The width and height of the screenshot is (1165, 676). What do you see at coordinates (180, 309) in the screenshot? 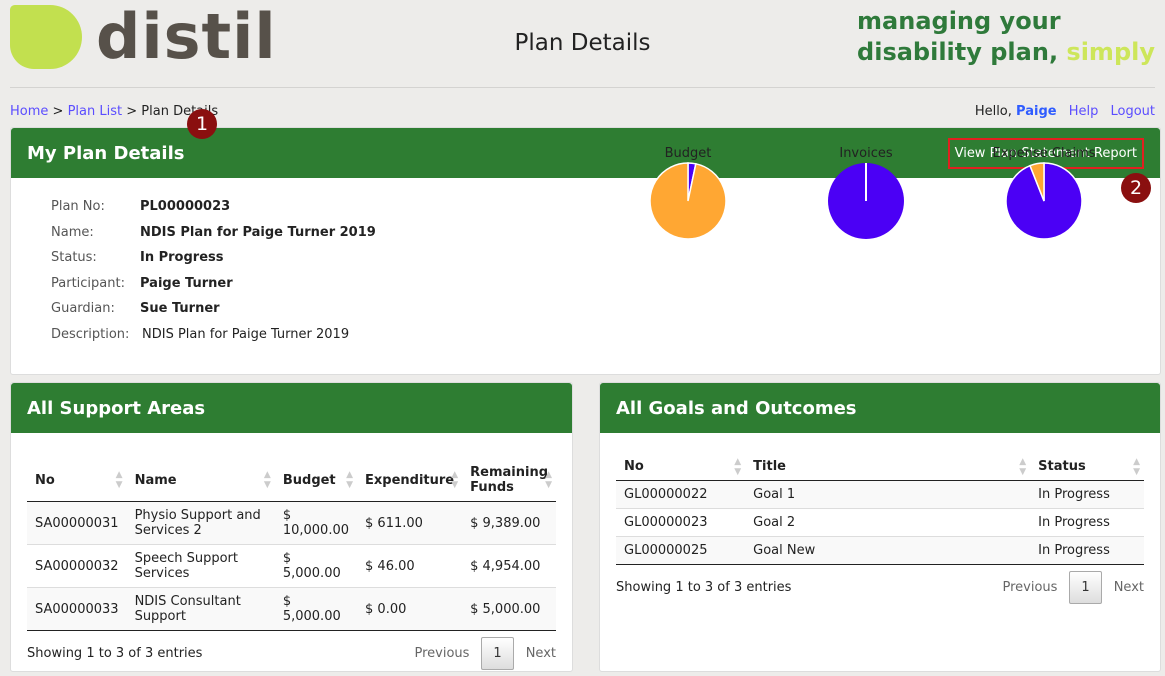
I see `field-value: Sue Turner` at bounding box center [180, 309].